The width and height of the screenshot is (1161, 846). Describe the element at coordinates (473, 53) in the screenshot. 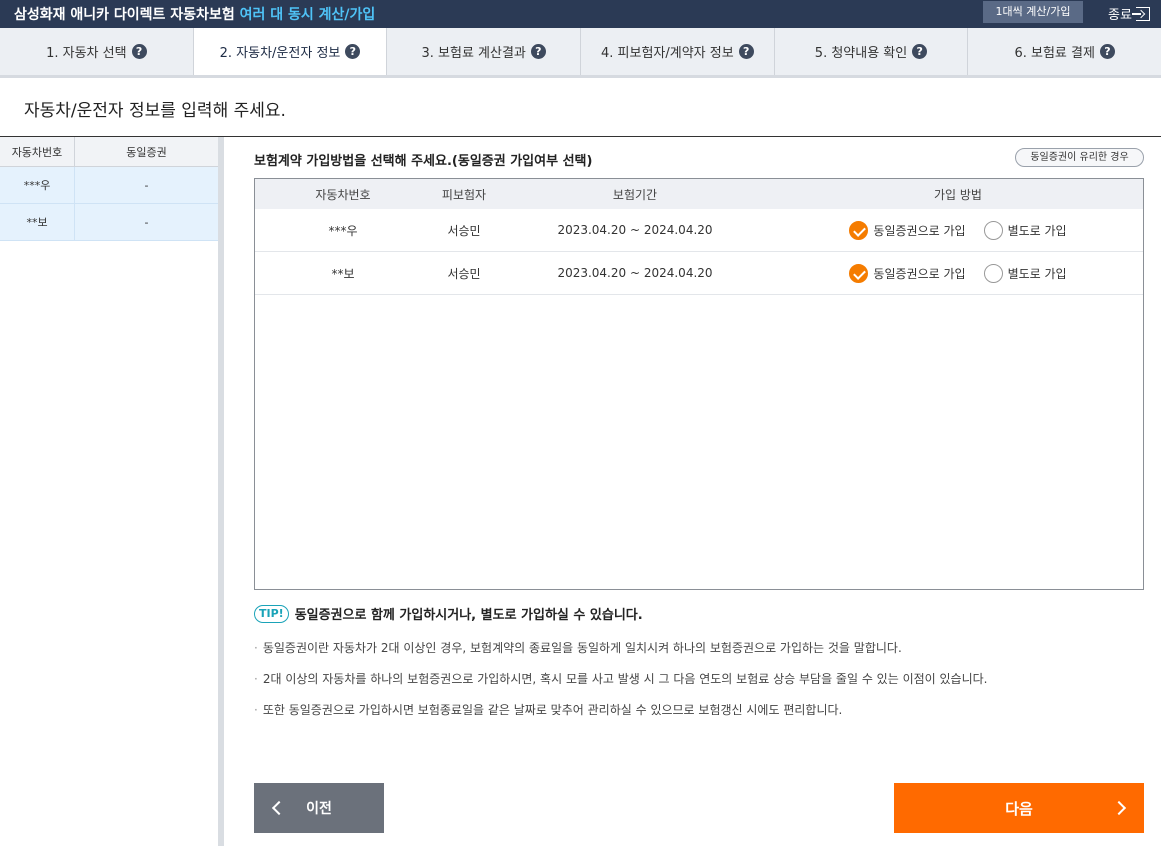

I see `step-label: 3. 보험료 계산결과` at that location.